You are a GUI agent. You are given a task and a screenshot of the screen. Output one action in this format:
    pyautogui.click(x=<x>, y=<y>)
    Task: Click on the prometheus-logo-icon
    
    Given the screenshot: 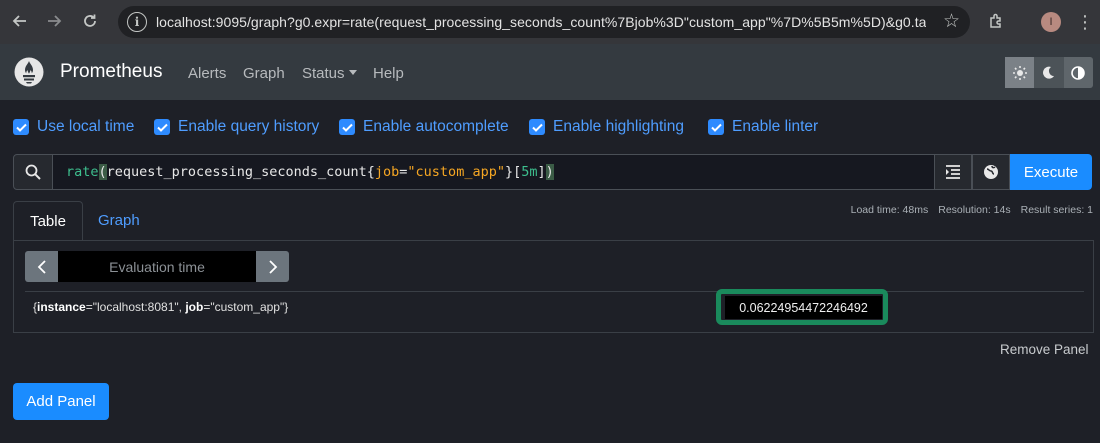 What is the action you would take?
    pyautogui.click(x=29, y=72)
    